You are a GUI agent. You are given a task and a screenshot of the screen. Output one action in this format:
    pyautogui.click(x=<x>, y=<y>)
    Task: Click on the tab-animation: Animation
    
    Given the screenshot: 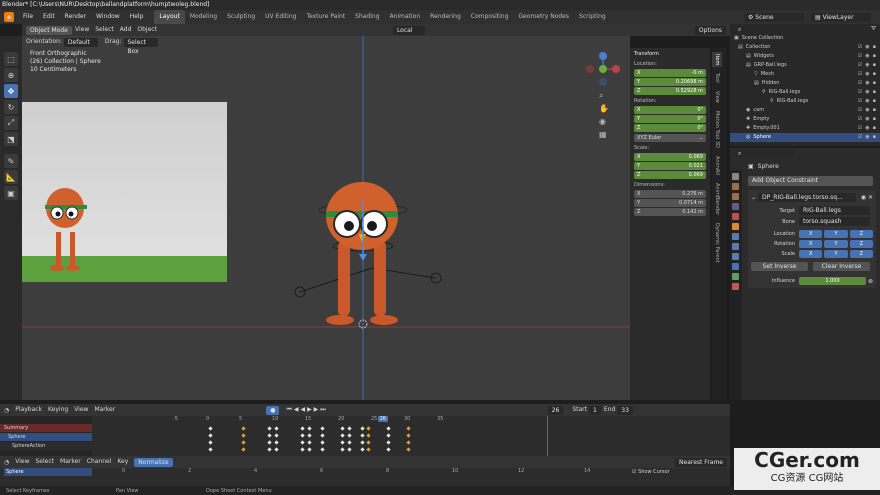 What is the action you would take?
    pyautogui.click(x=405, y=17)
    